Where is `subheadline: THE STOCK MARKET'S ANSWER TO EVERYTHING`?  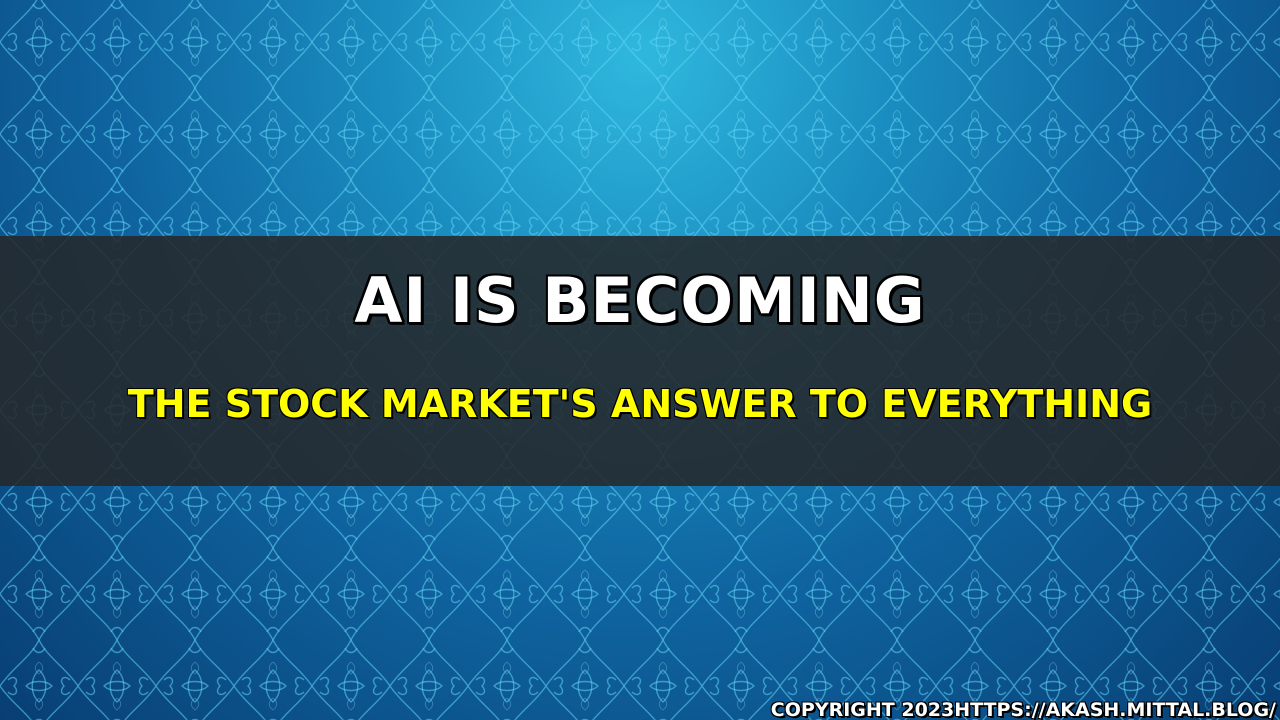
subheadline: THE STOCK MARKET'S ANSWER TO EVERYTHING is located at coordinates (640, 404).